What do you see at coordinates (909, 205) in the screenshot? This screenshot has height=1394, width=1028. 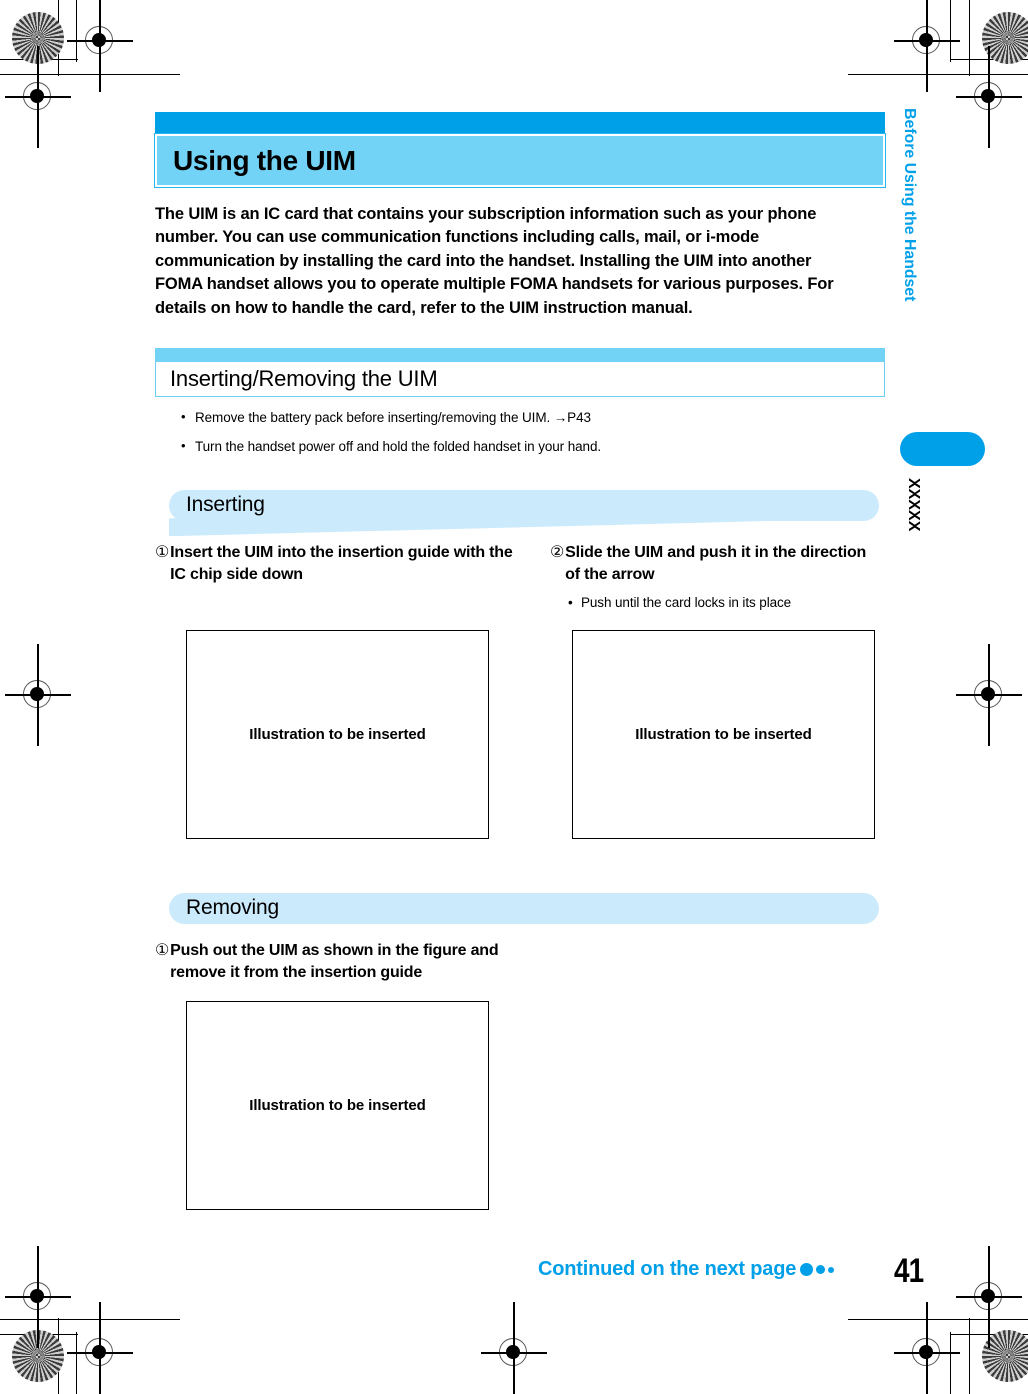 I see `chapter-label: Before Using the Handset` at bounding box center [909, 205].